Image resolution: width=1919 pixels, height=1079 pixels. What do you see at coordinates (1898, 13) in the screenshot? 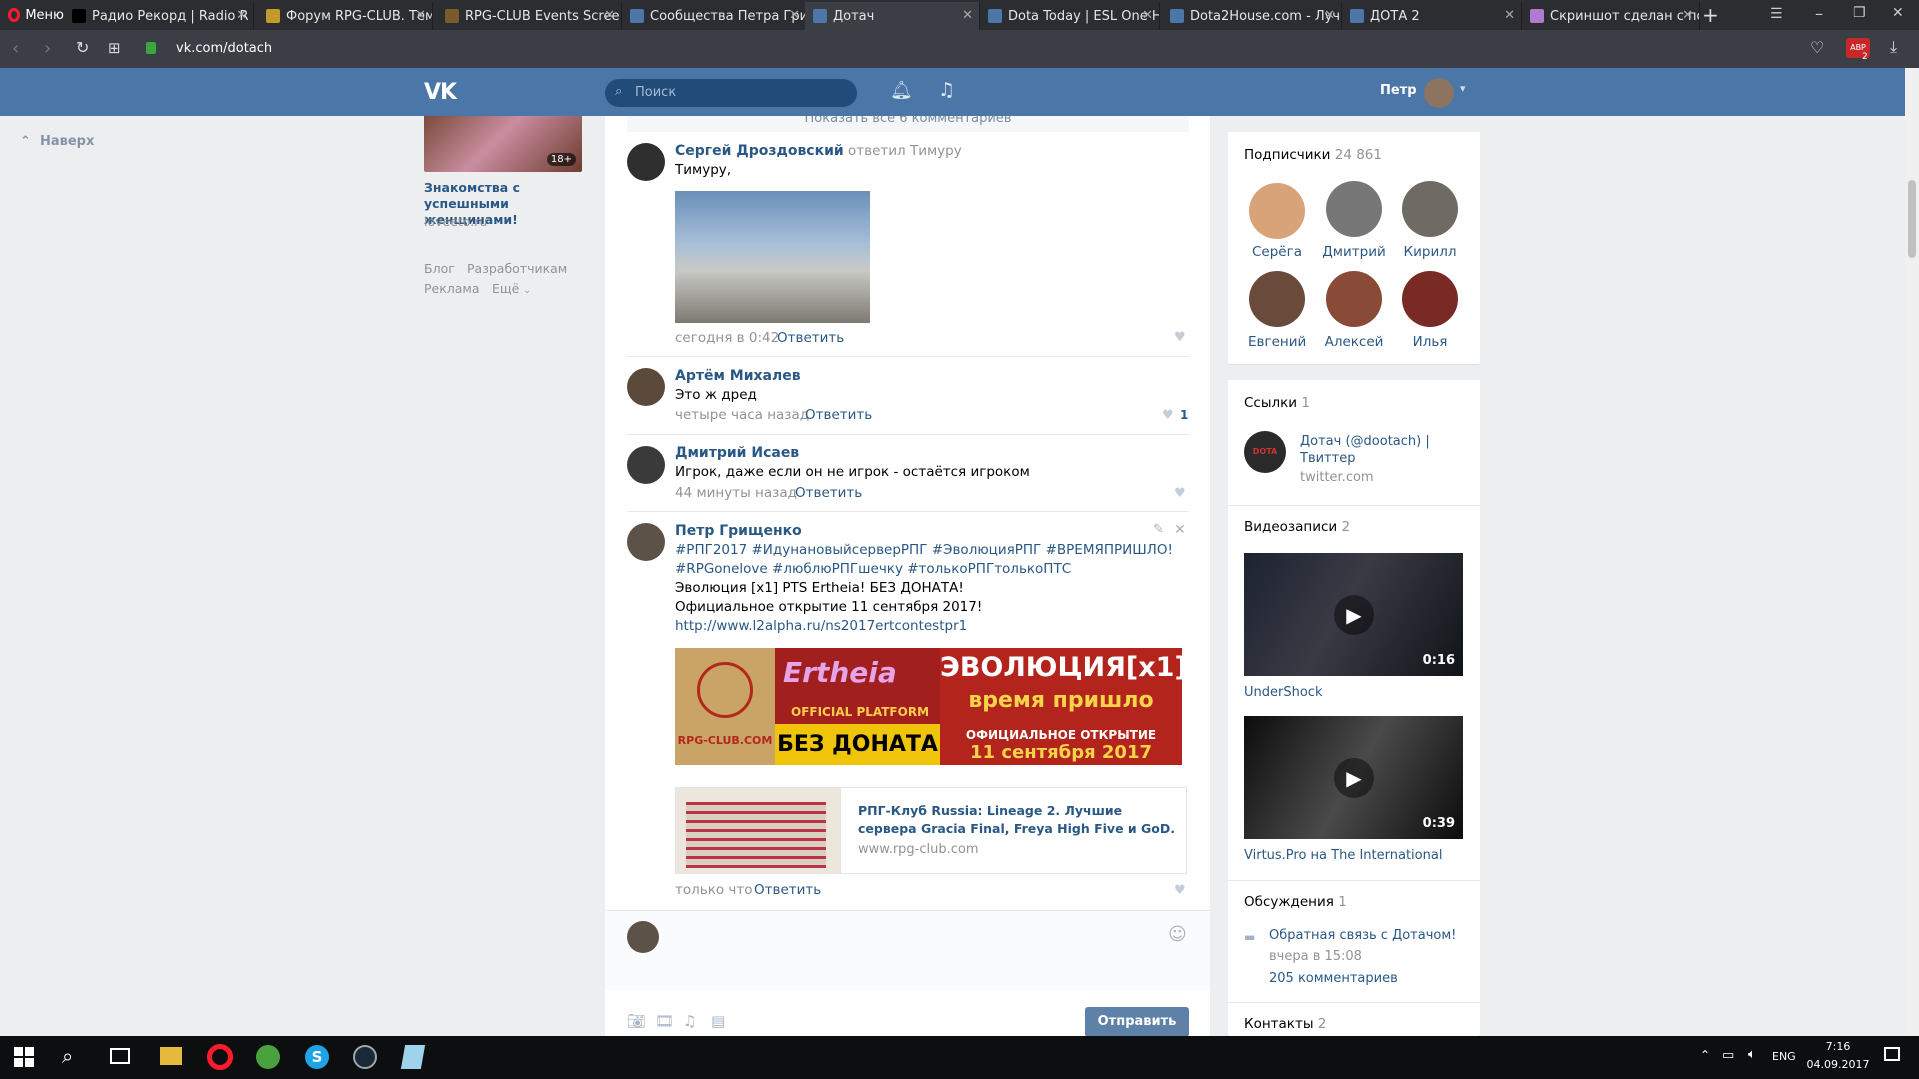
I see `close-window-icon: ✕` at bounding box center [1898, 13].